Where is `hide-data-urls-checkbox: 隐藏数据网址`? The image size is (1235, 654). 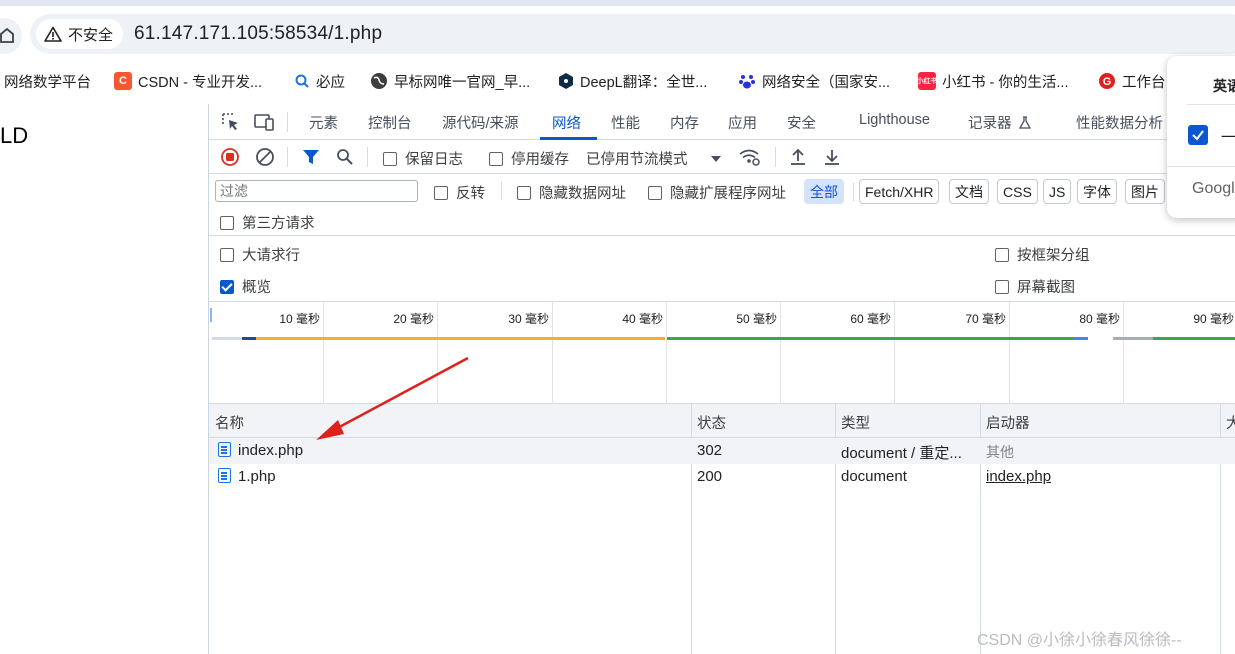 hide-data-urls-checkbox: 隐藏数据网址 is located at coordinates (571, 192).